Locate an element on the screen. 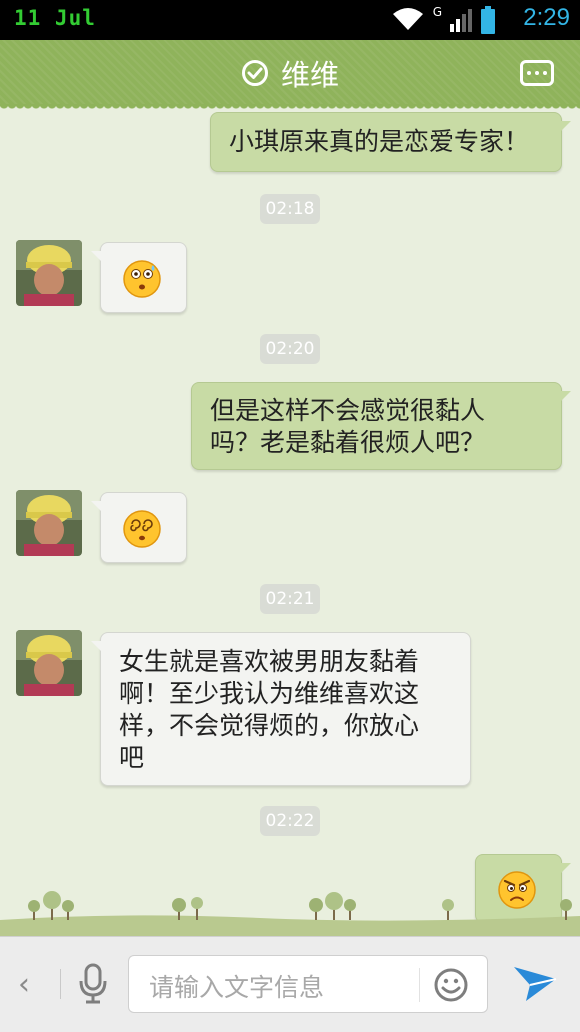 This screenshot has height=1032, width=580. emoji-smile-icon is located at coordinates (451, 985).